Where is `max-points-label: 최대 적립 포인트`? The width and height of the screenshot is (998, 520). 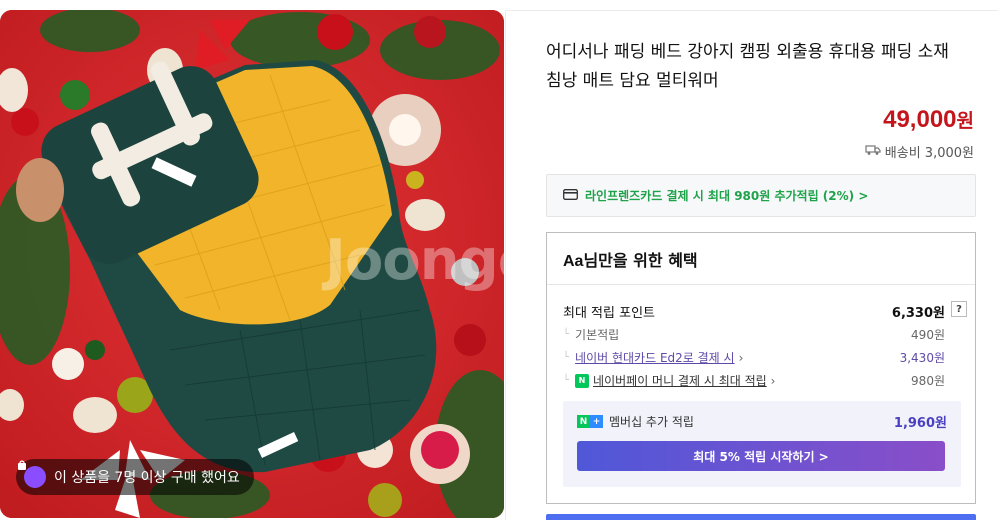 max-points-label: 최대 적립 포인트 is located at coordinates (609, 313).